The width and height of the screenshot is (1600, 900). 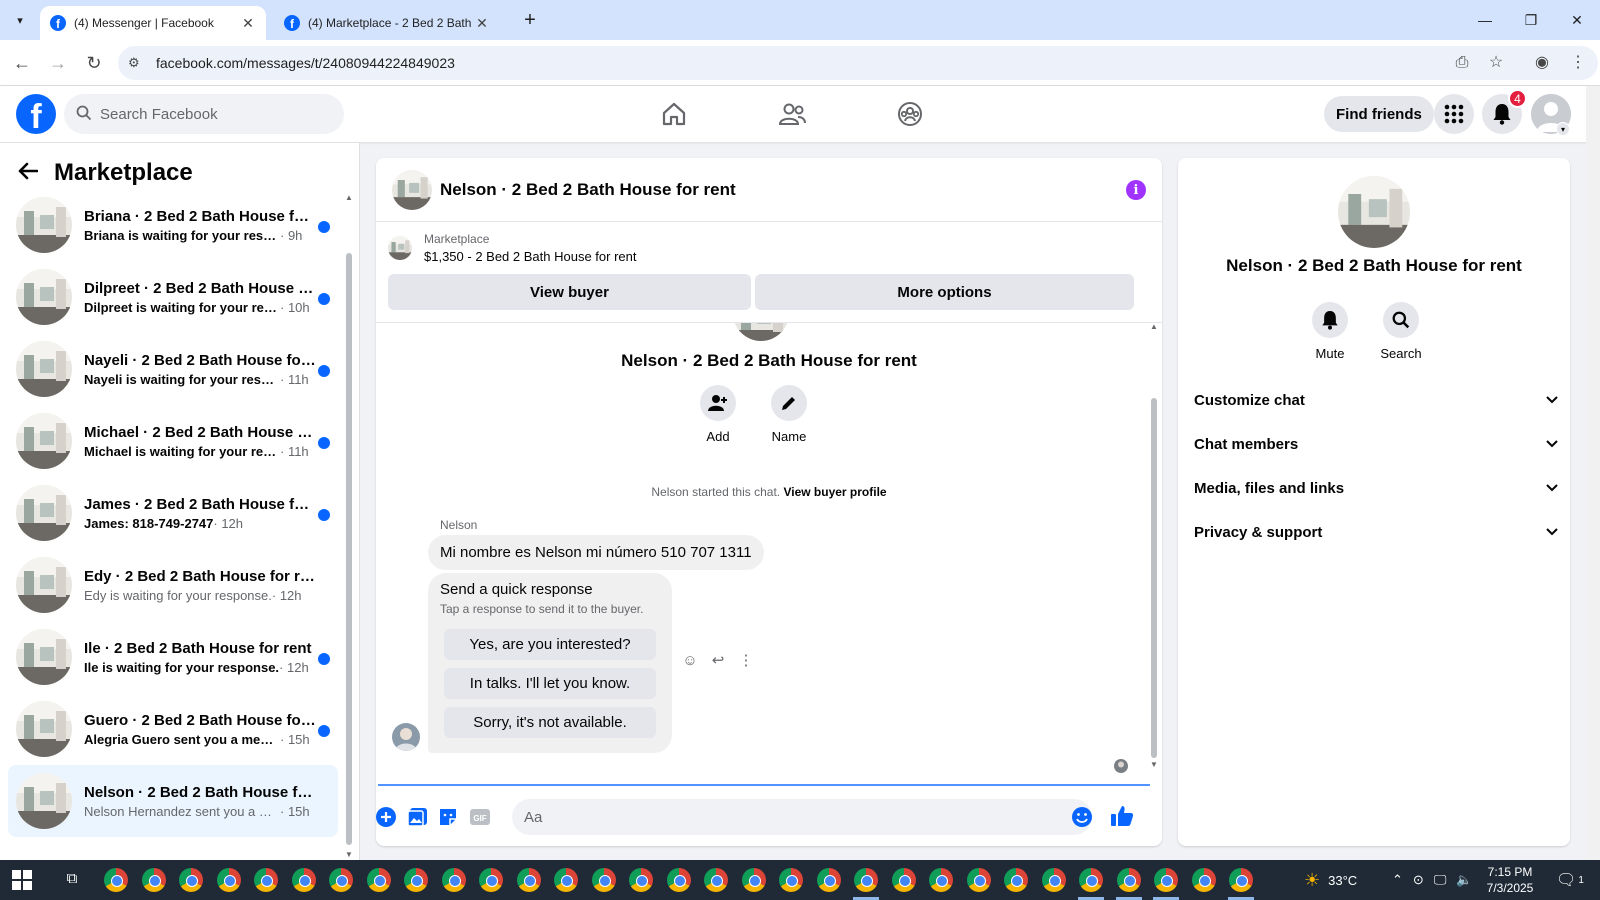 What do you see at coordinates (138, 63) in the screenshot?
I see `site-settings-icon: ⚙` at bounding box center [138, 63].